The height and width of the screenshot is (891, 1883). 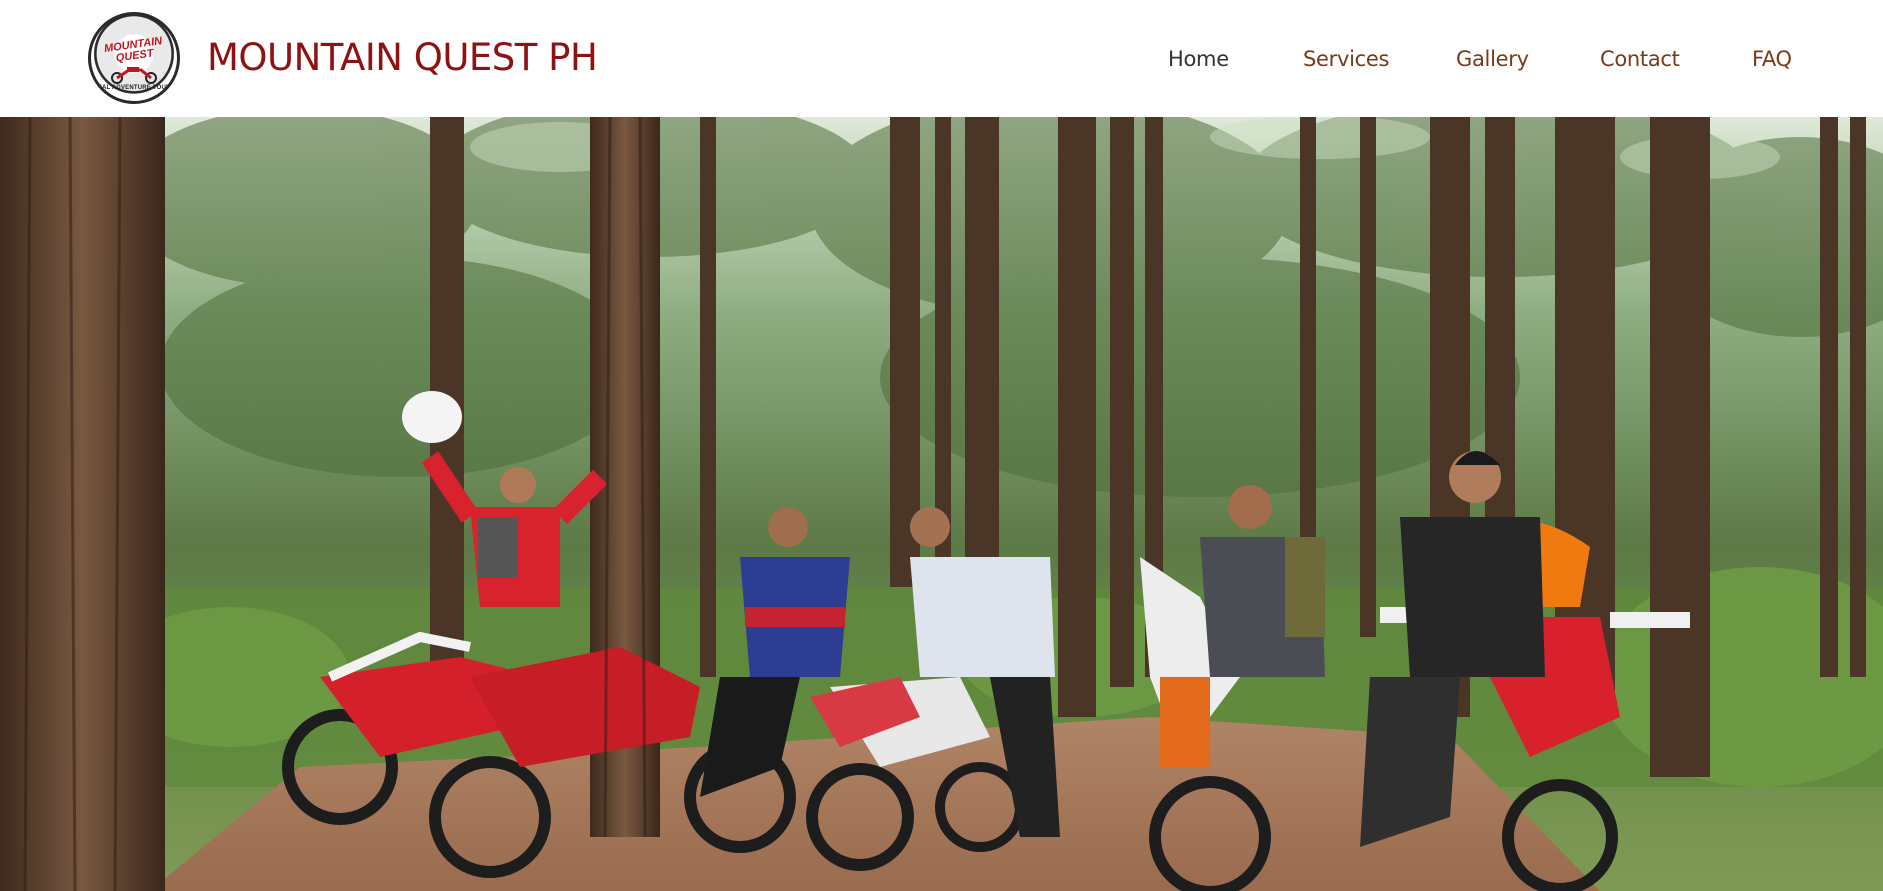 I want to click on nav-item-home: Home, so click(x=1198, y=59).